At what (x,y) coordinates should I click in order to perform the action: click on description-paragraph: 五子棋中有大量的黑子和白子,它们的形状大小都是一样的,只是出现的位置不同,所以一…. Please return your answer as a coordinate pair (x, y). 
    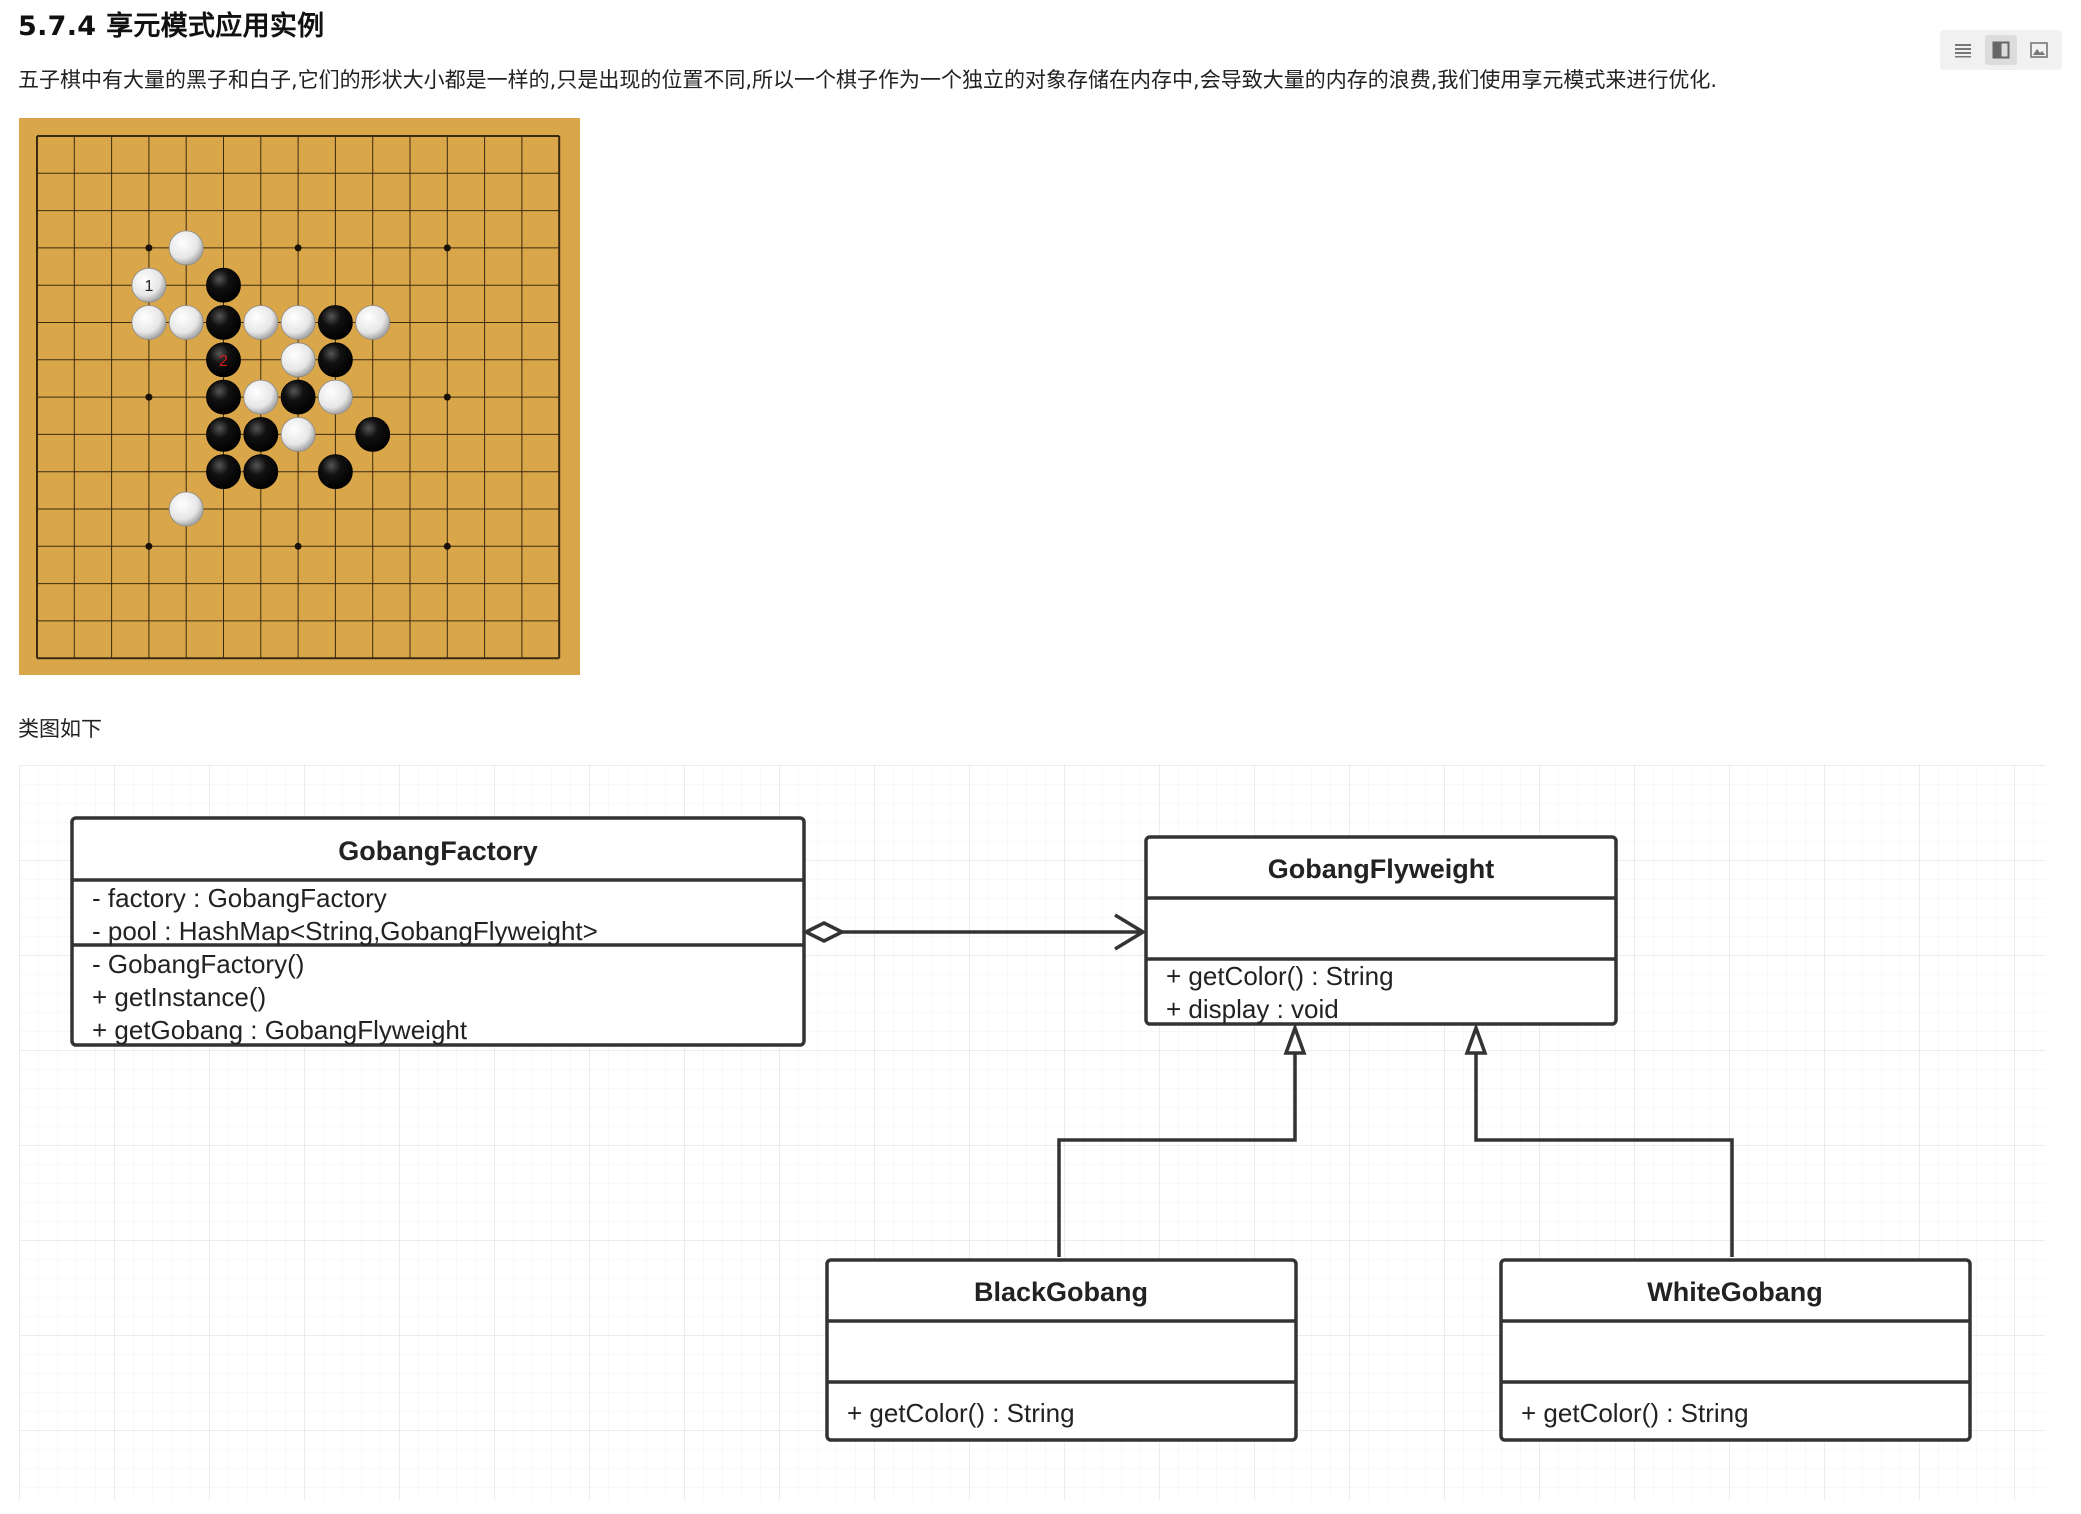
    Looking at the image, I should click on (868, 80).